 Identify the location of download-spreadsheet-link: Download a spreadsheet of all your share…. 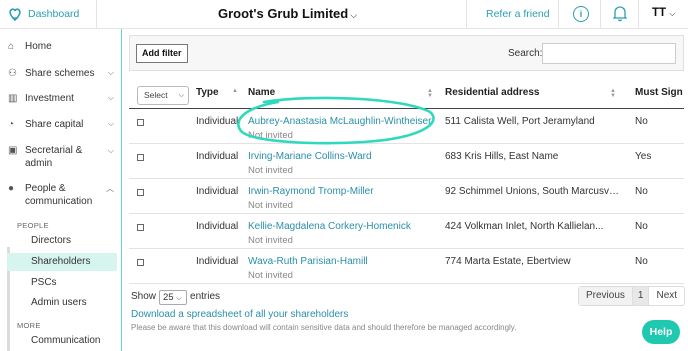
(239, 314).